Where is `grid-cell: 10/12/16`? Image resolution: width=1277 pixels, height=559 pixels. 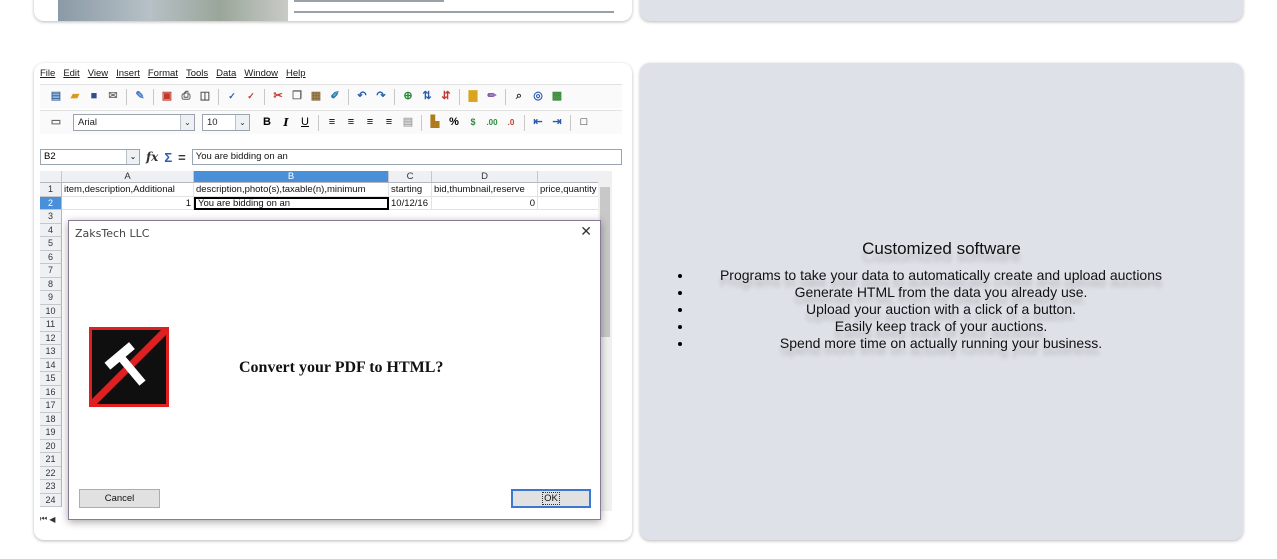 grid-cell: 10/12/16 is located at coordinates (410, 203).